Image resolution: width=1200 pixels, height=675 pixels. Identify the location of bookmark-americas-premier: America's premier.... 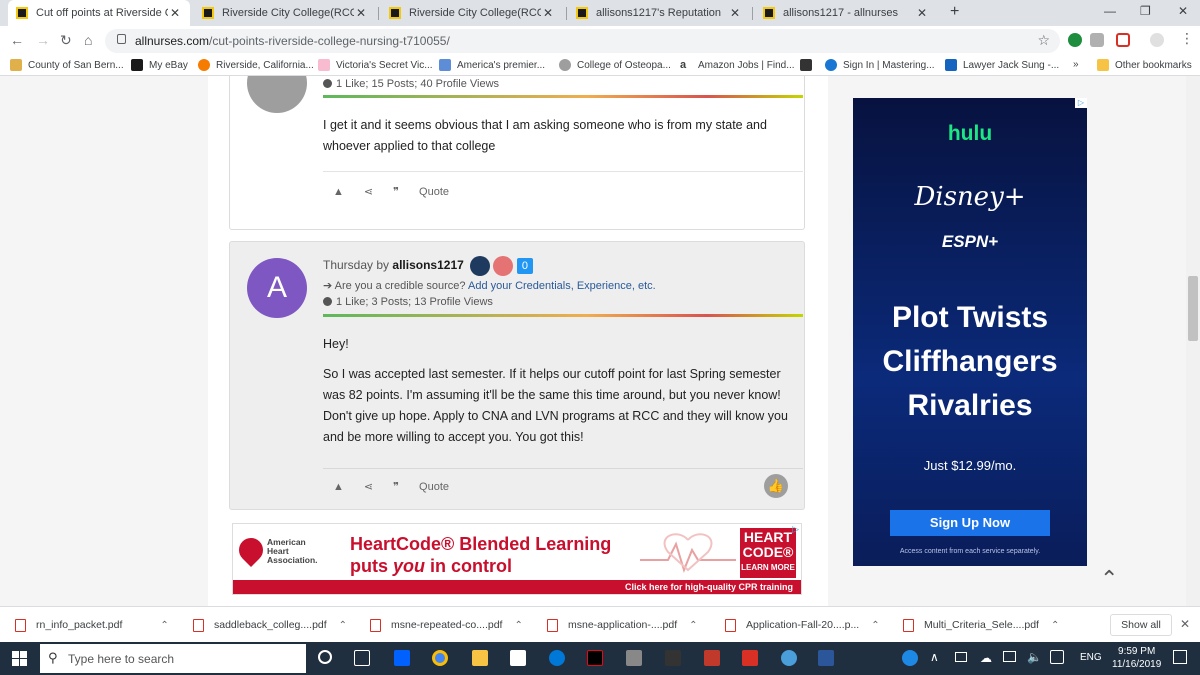
(492, 65).